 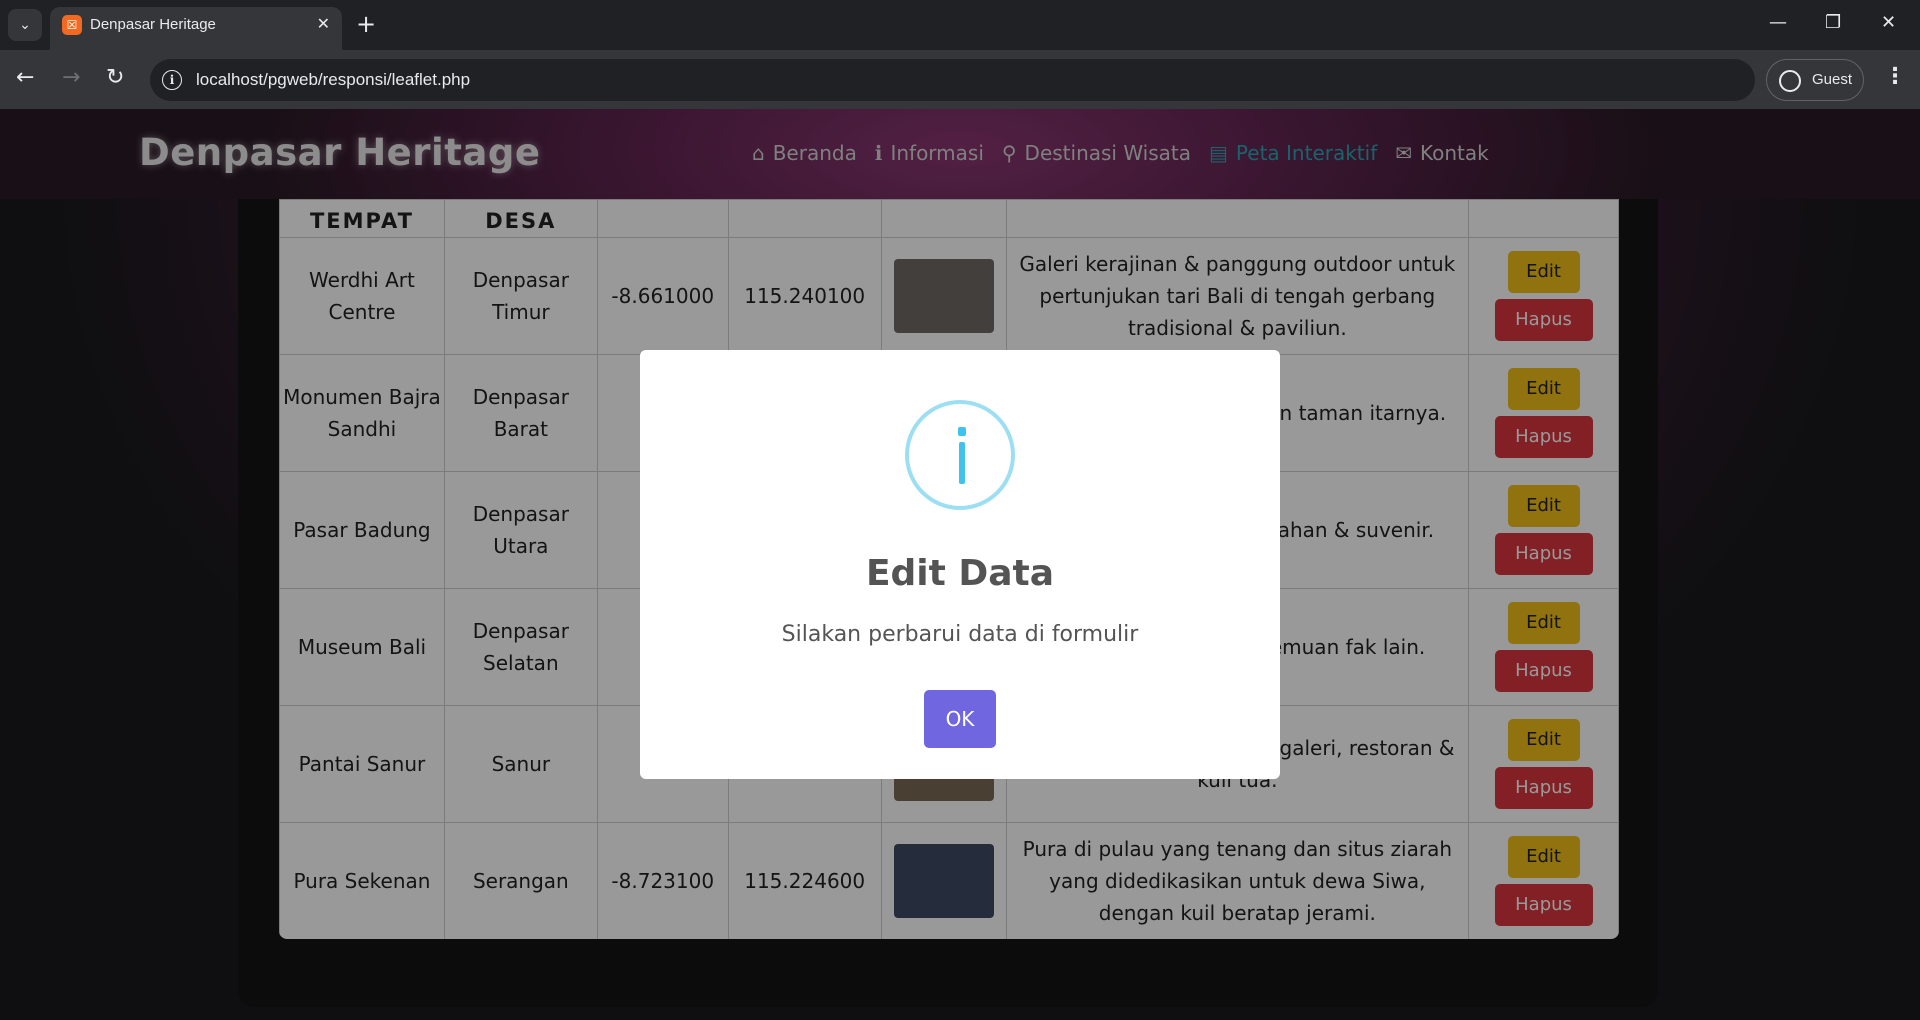 I want to click on profile-icon, so click(x=1790, y=81).